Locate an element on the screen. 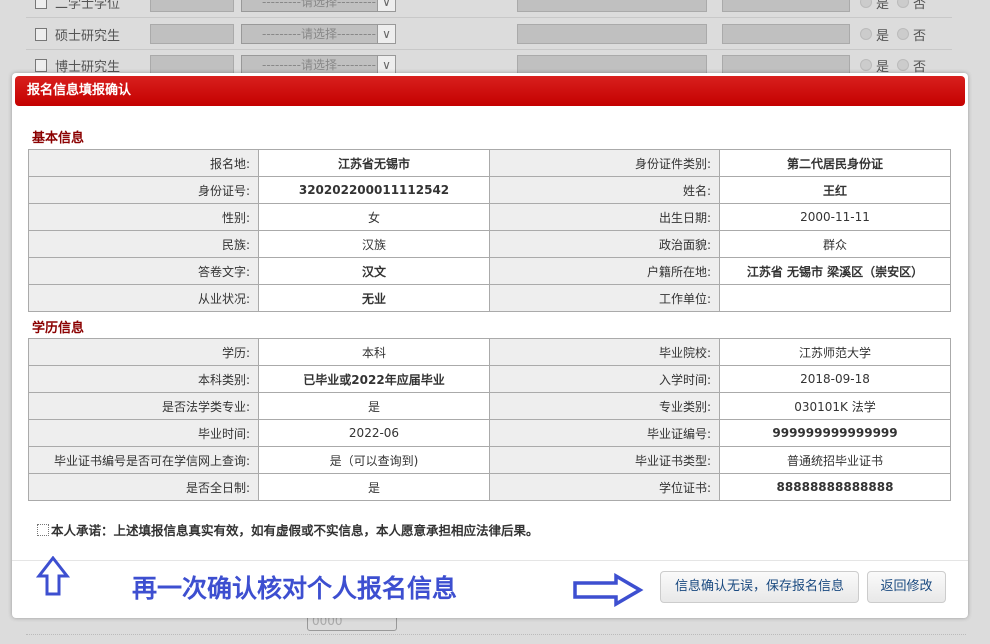 The width and height of the screenshot is (990, 644). field-label: 毕业证编号: is located at coordinates (604, 433).